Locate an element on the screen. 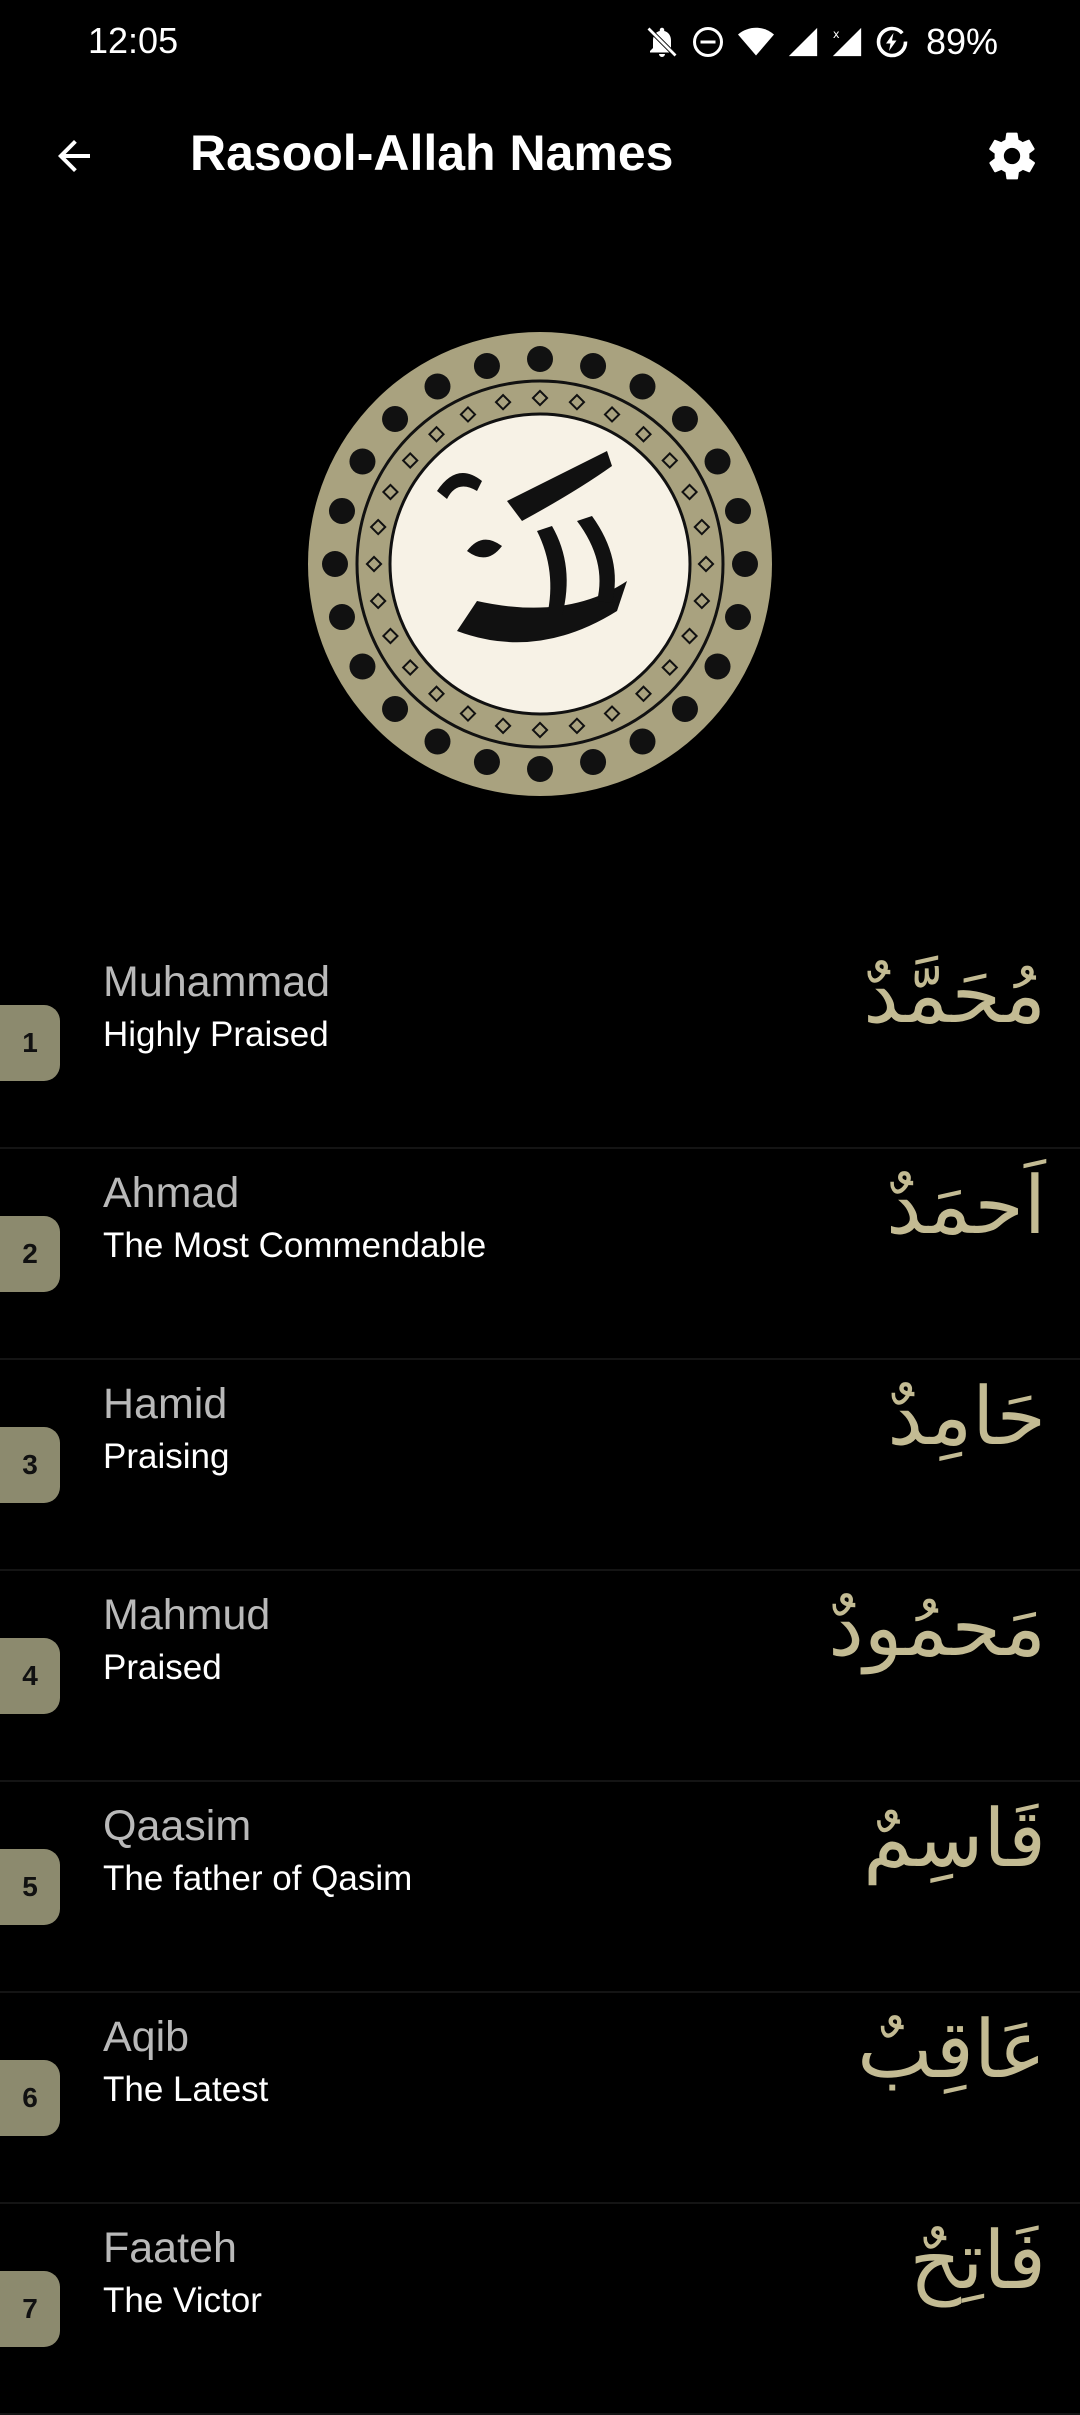 The width and height of the screenshot is (1080, 2415). notifications-off-icon is located at coordinates (662, 42).